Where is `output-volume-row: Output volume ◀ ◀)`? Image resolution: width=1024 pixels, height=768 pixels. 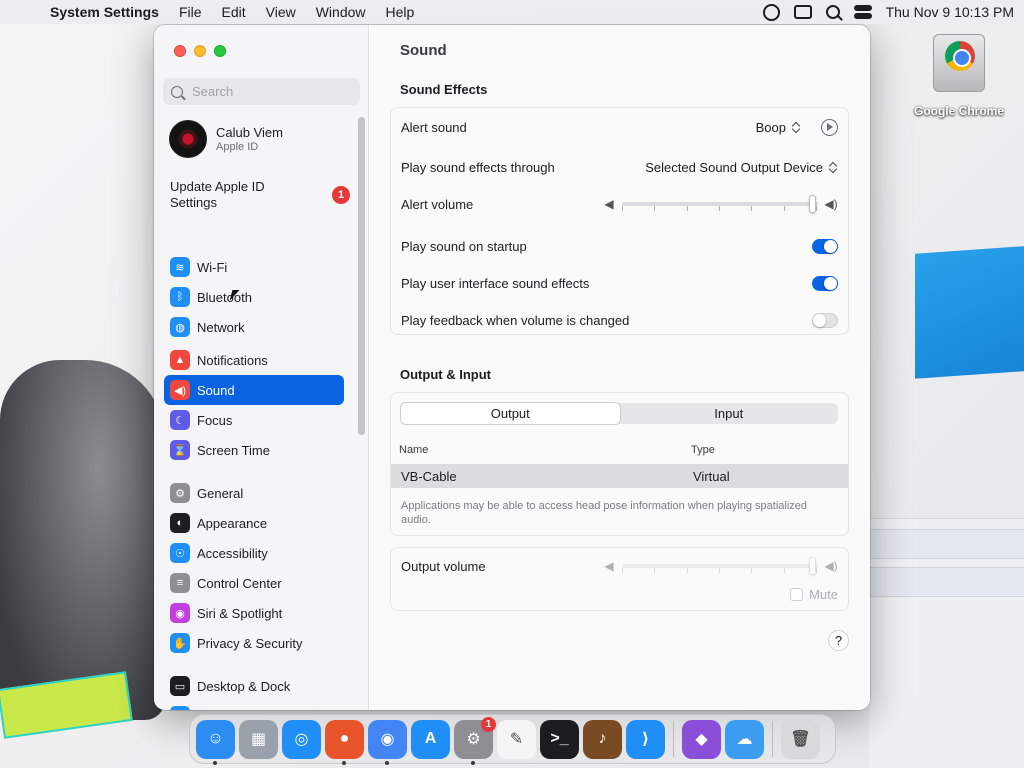 output-volume-row: Output volume ◀ ◀) is located at coordinates (619, 566).